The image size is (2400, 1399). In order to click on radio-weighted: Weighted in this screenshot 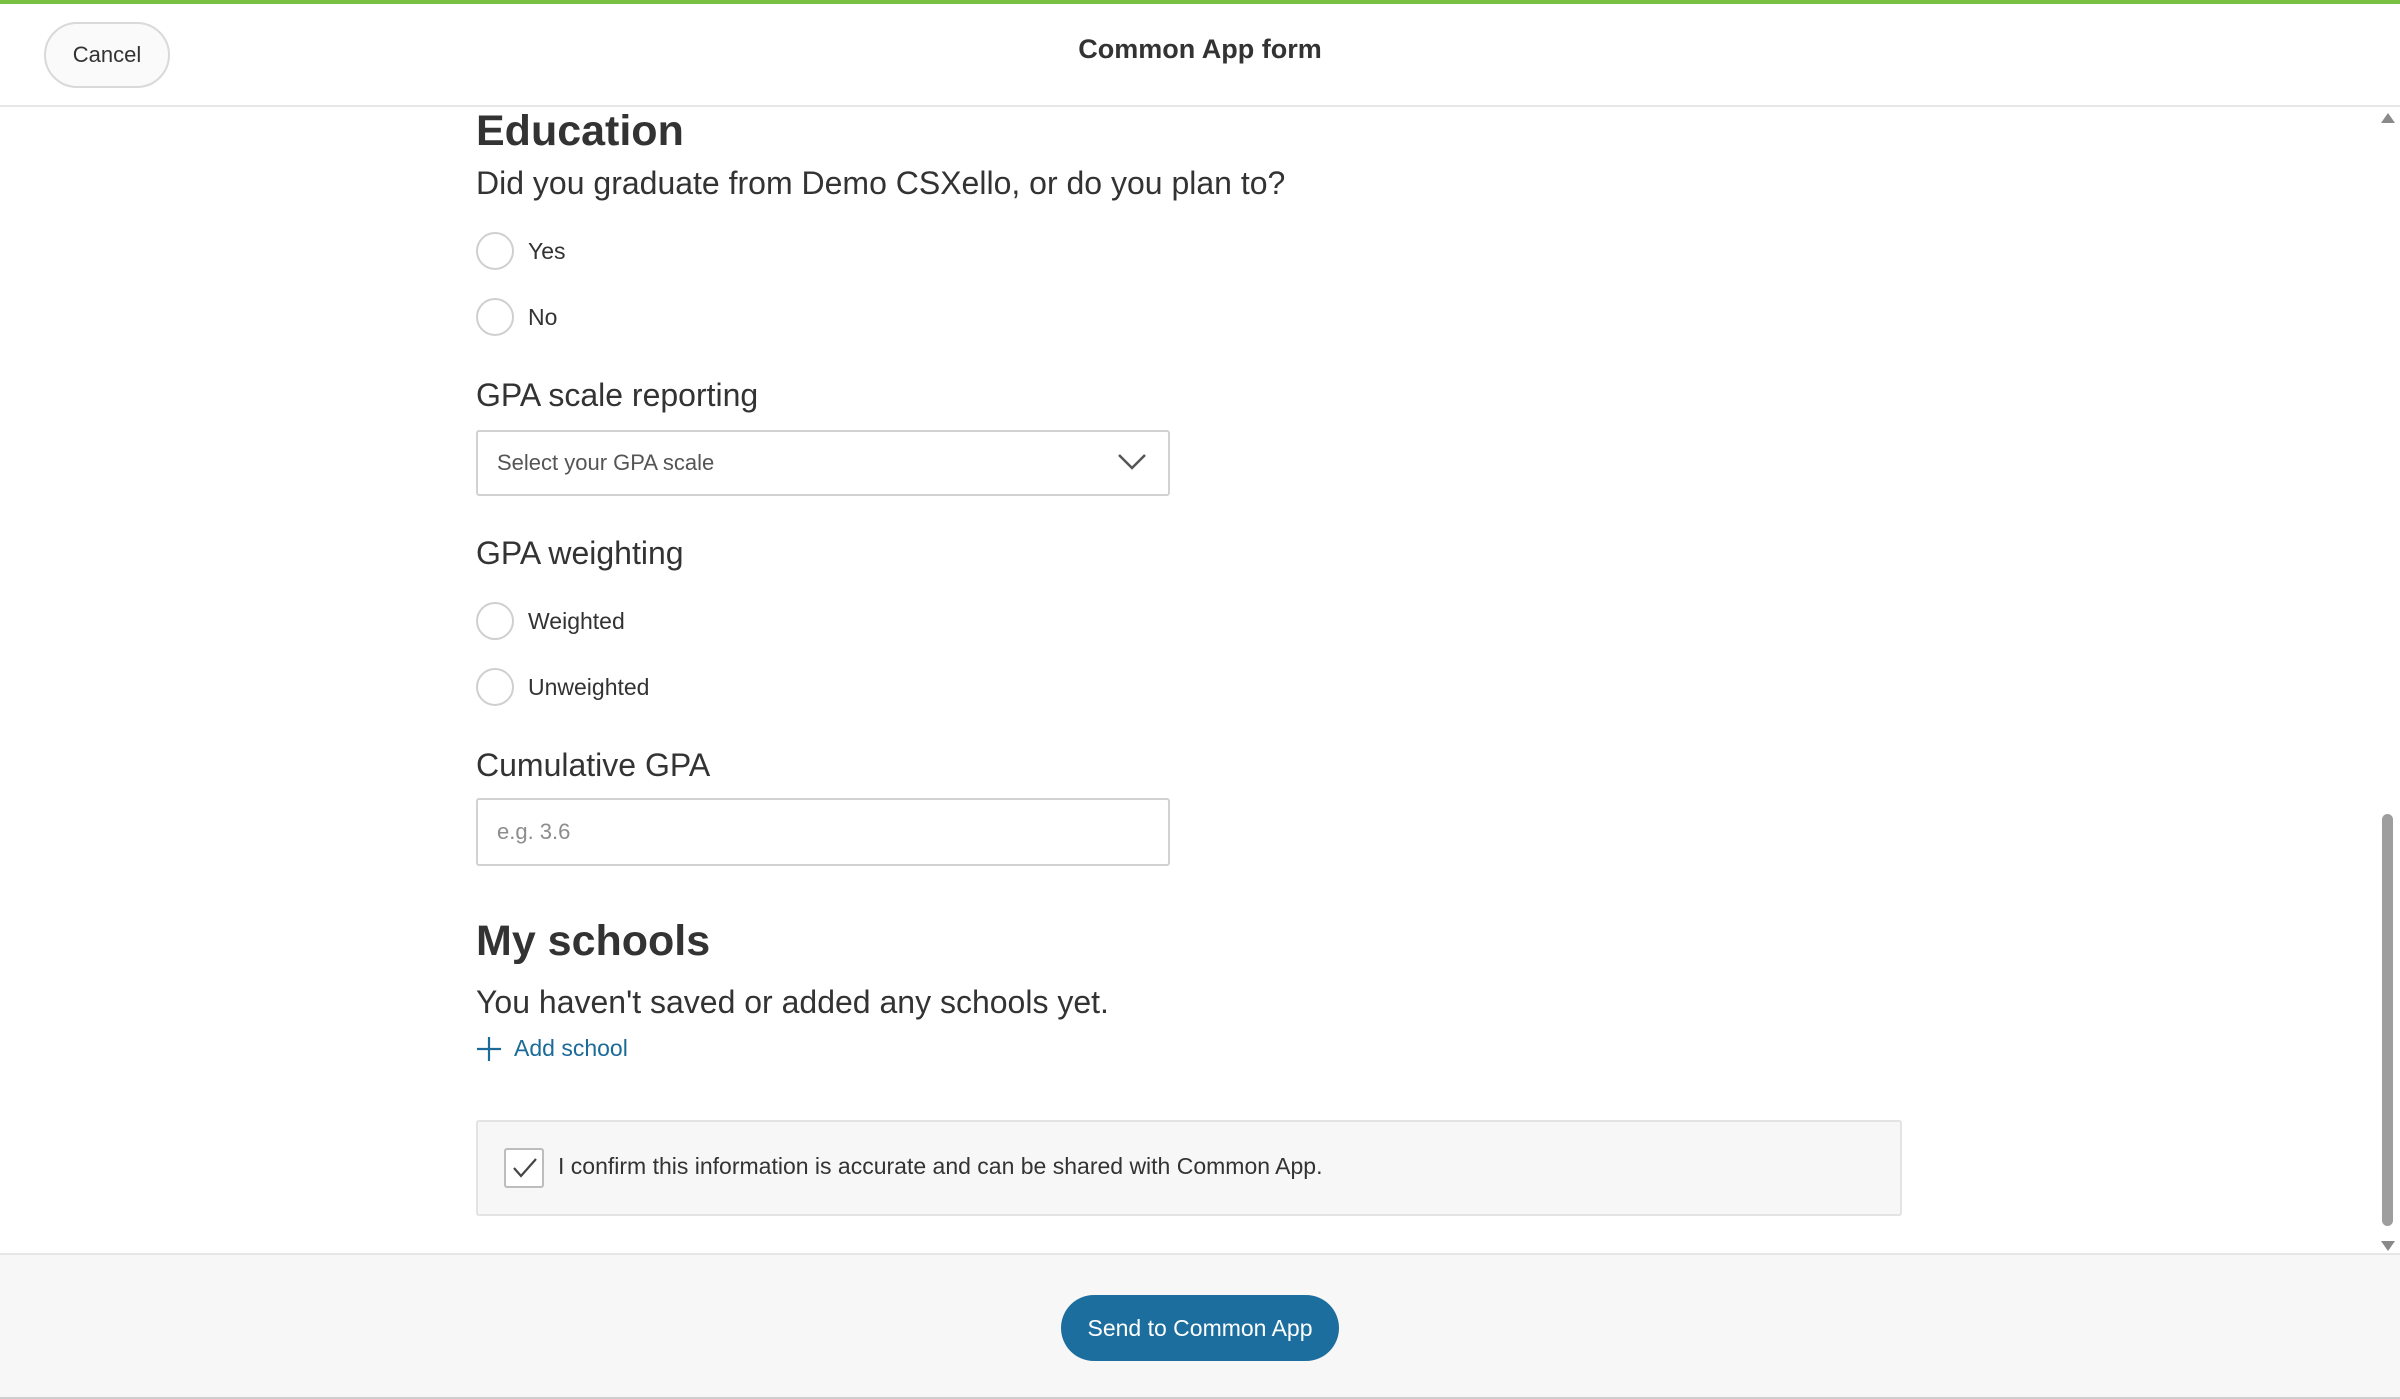, I will do `click(550, 621)`.